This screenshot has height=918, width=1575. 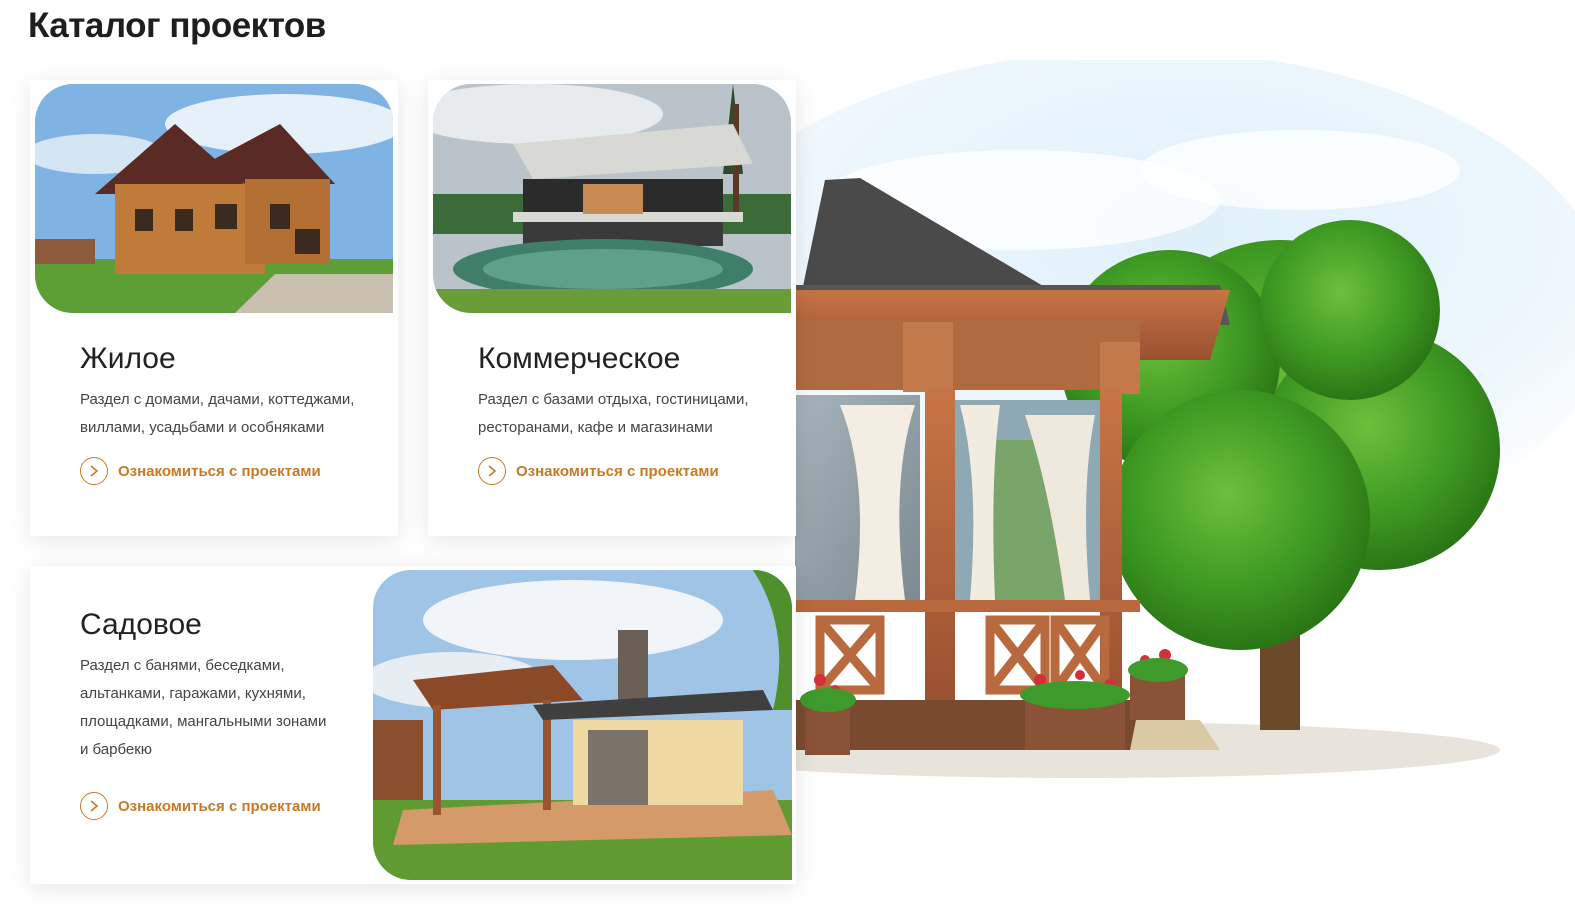 I want to click on wooden-house-image, so click(x=214, y=198).